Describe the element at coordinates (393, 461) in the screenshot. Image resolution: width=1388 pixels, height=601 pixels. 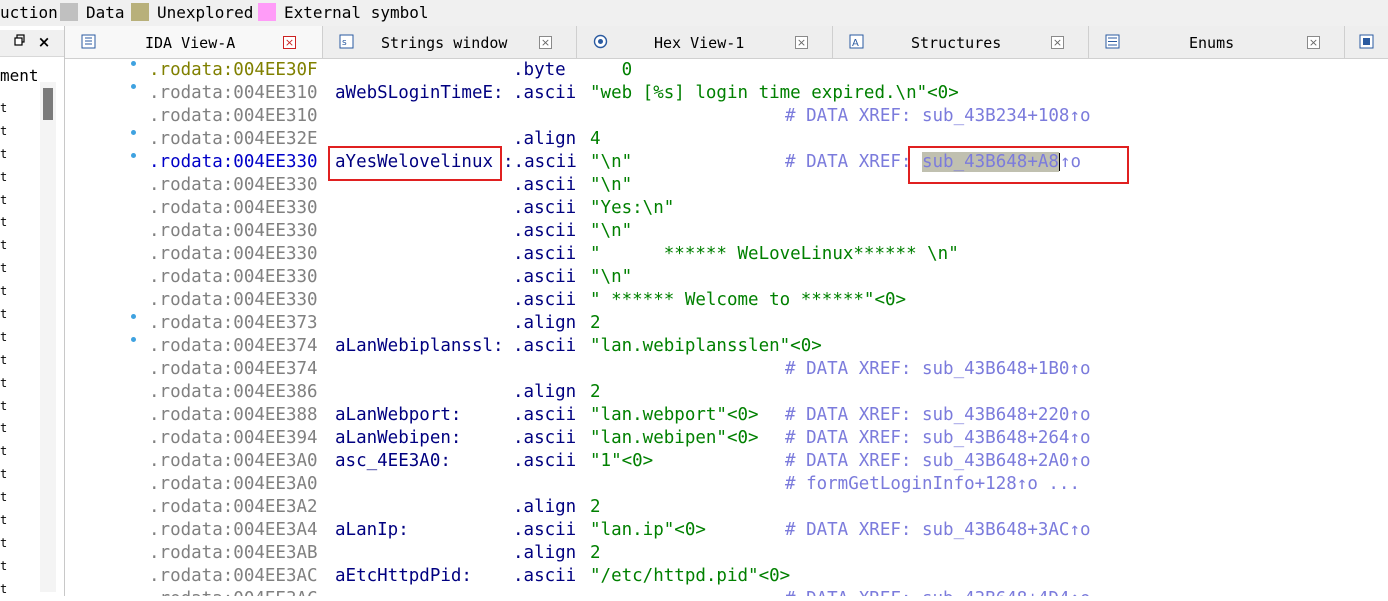
I see `symbol-name: asc_4EE3A0:` at that location.